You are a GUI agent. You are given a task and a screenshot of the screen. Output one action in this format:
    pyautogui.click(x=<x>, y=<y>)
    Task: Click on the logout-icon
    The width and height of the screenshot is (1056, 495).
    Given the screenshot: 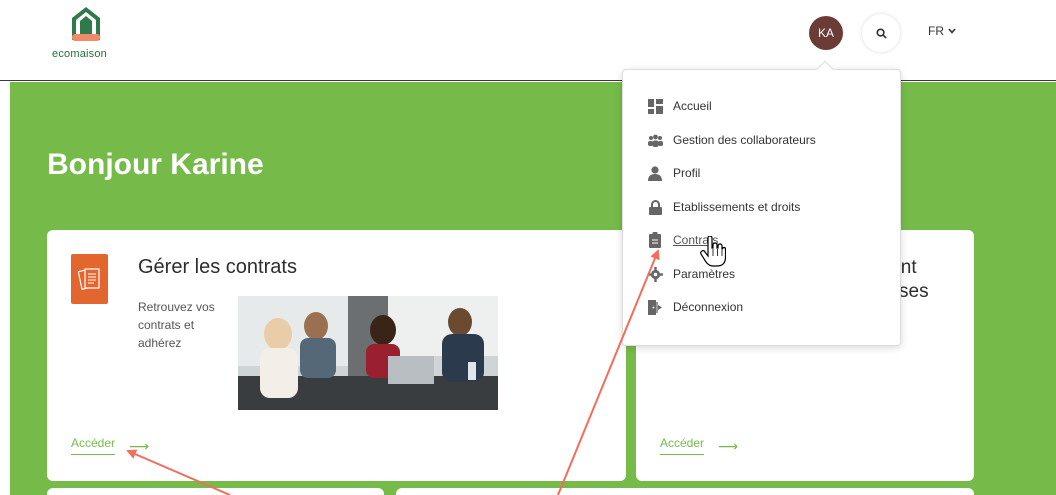 What is the action you would take?
    pyautogui.click(x=655, y=307)
    